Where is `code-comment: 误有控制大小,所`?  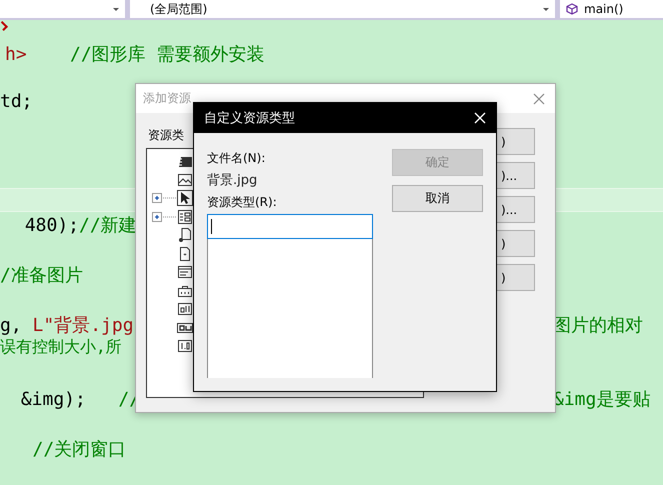
code-comment: 误有控制大小,所 is located at coordinates (61, 347).